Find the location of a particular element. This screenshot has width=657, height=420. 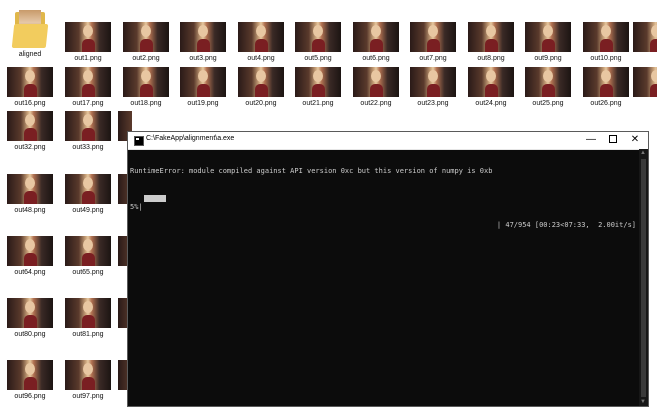

desktop-file: out1.png is located at coordinates (88, 42).